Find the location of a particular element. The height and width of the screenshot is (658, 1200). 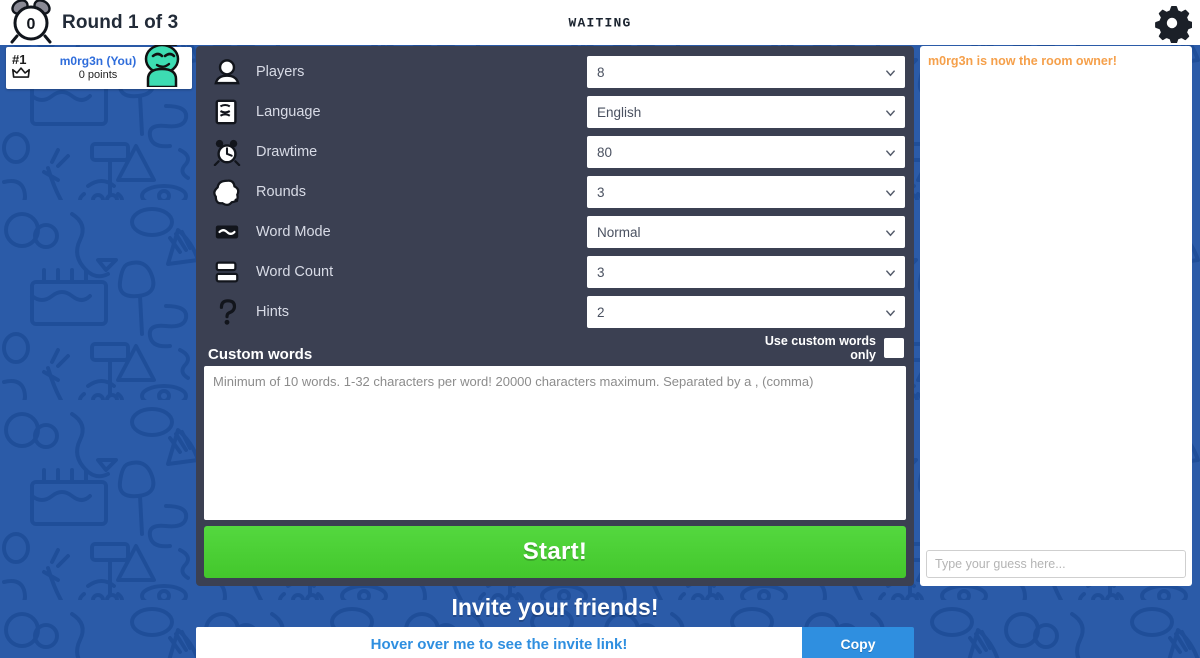

custom-words-input is located at coordinates (555, 442).